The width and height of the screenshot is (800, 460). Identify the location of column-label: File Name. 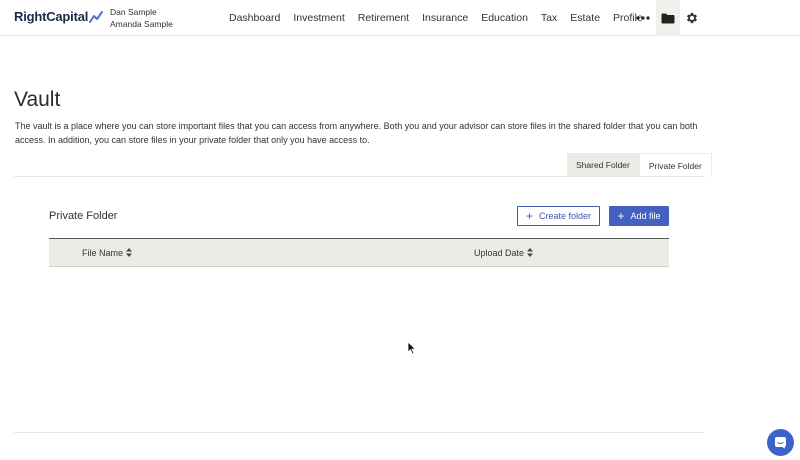
(103, 252).